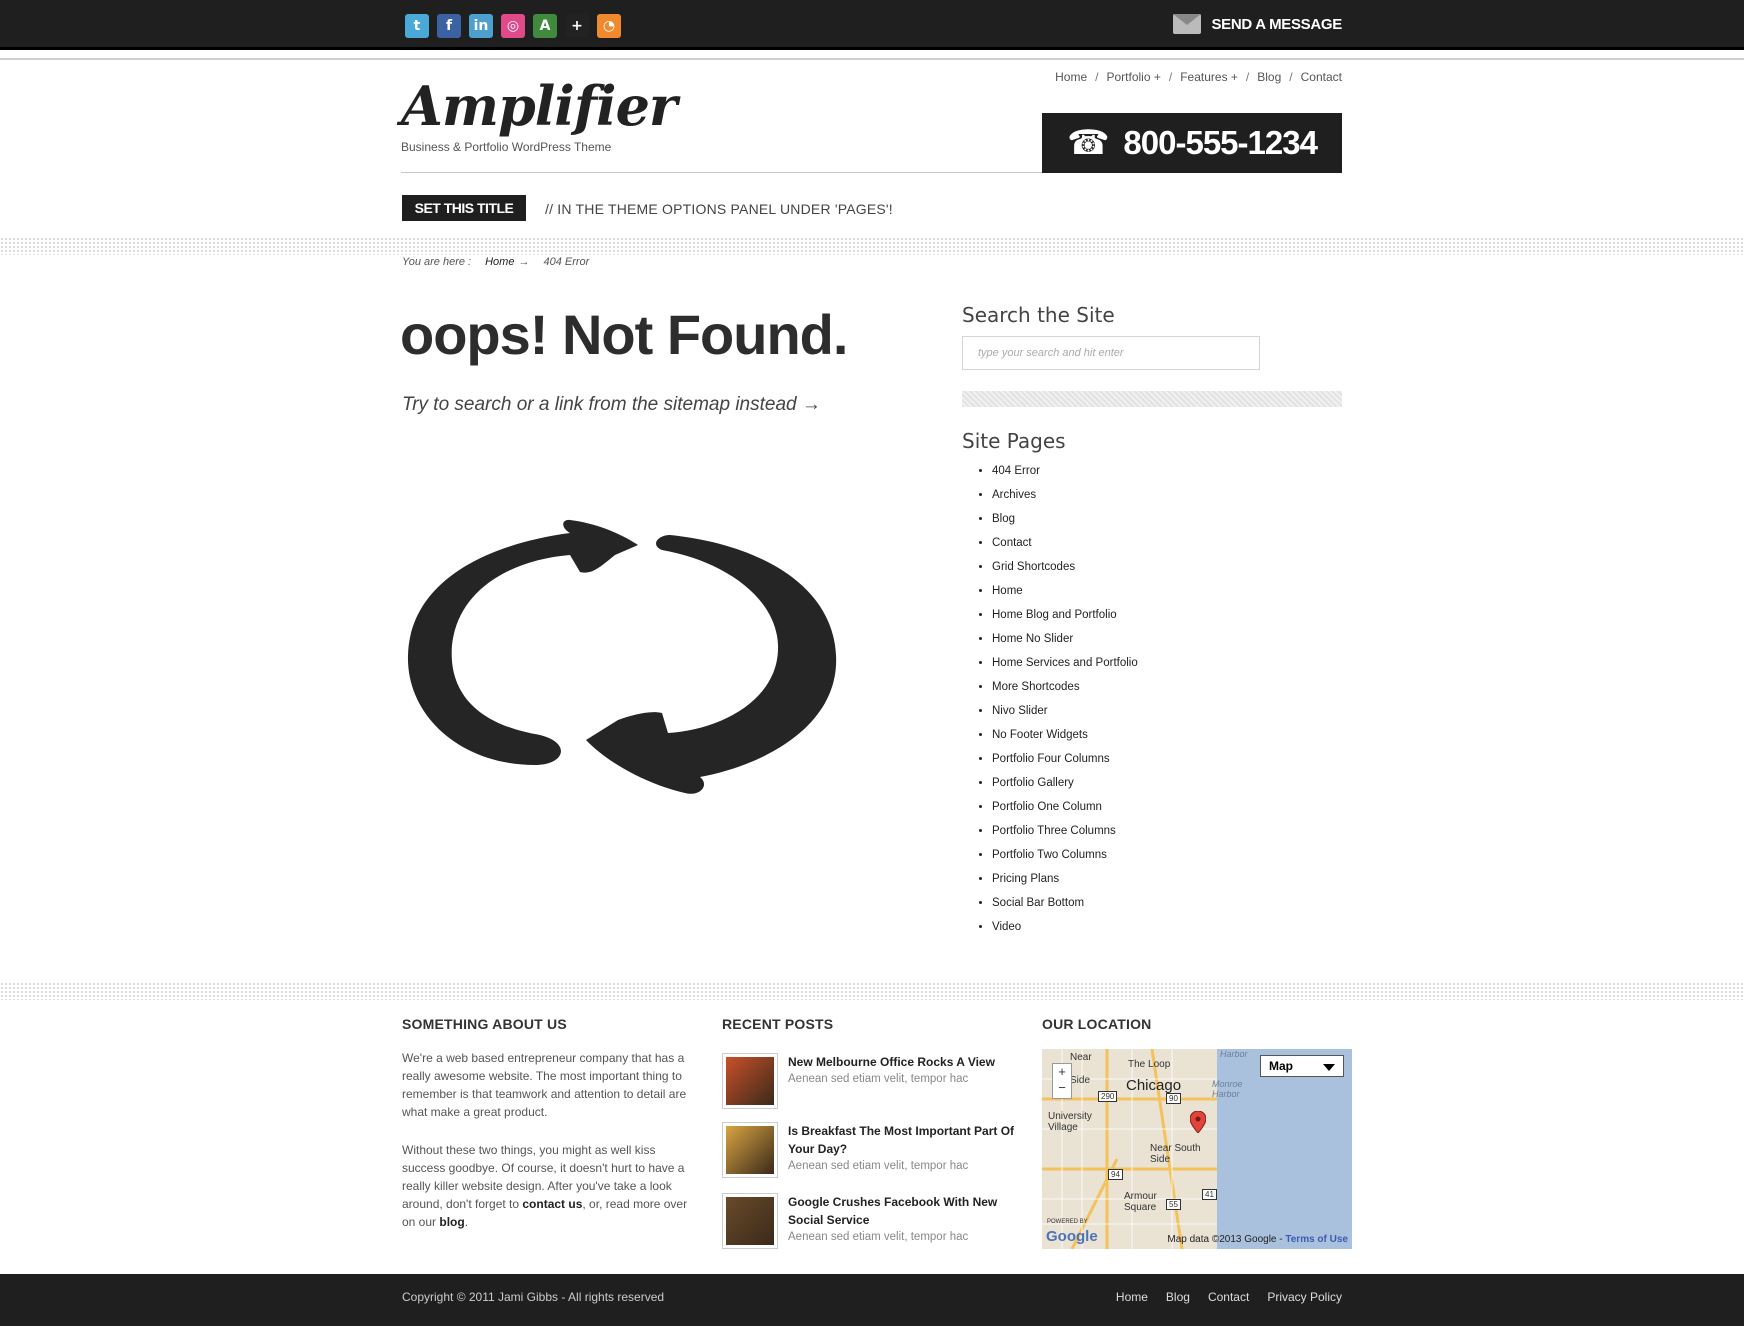 The width and height of the screenshot is (1744, 1326). What do you see at coordinates (1065, 546) in the screenshot?
I see `site-page-link: Contact` at bounding box center [1065, 546].